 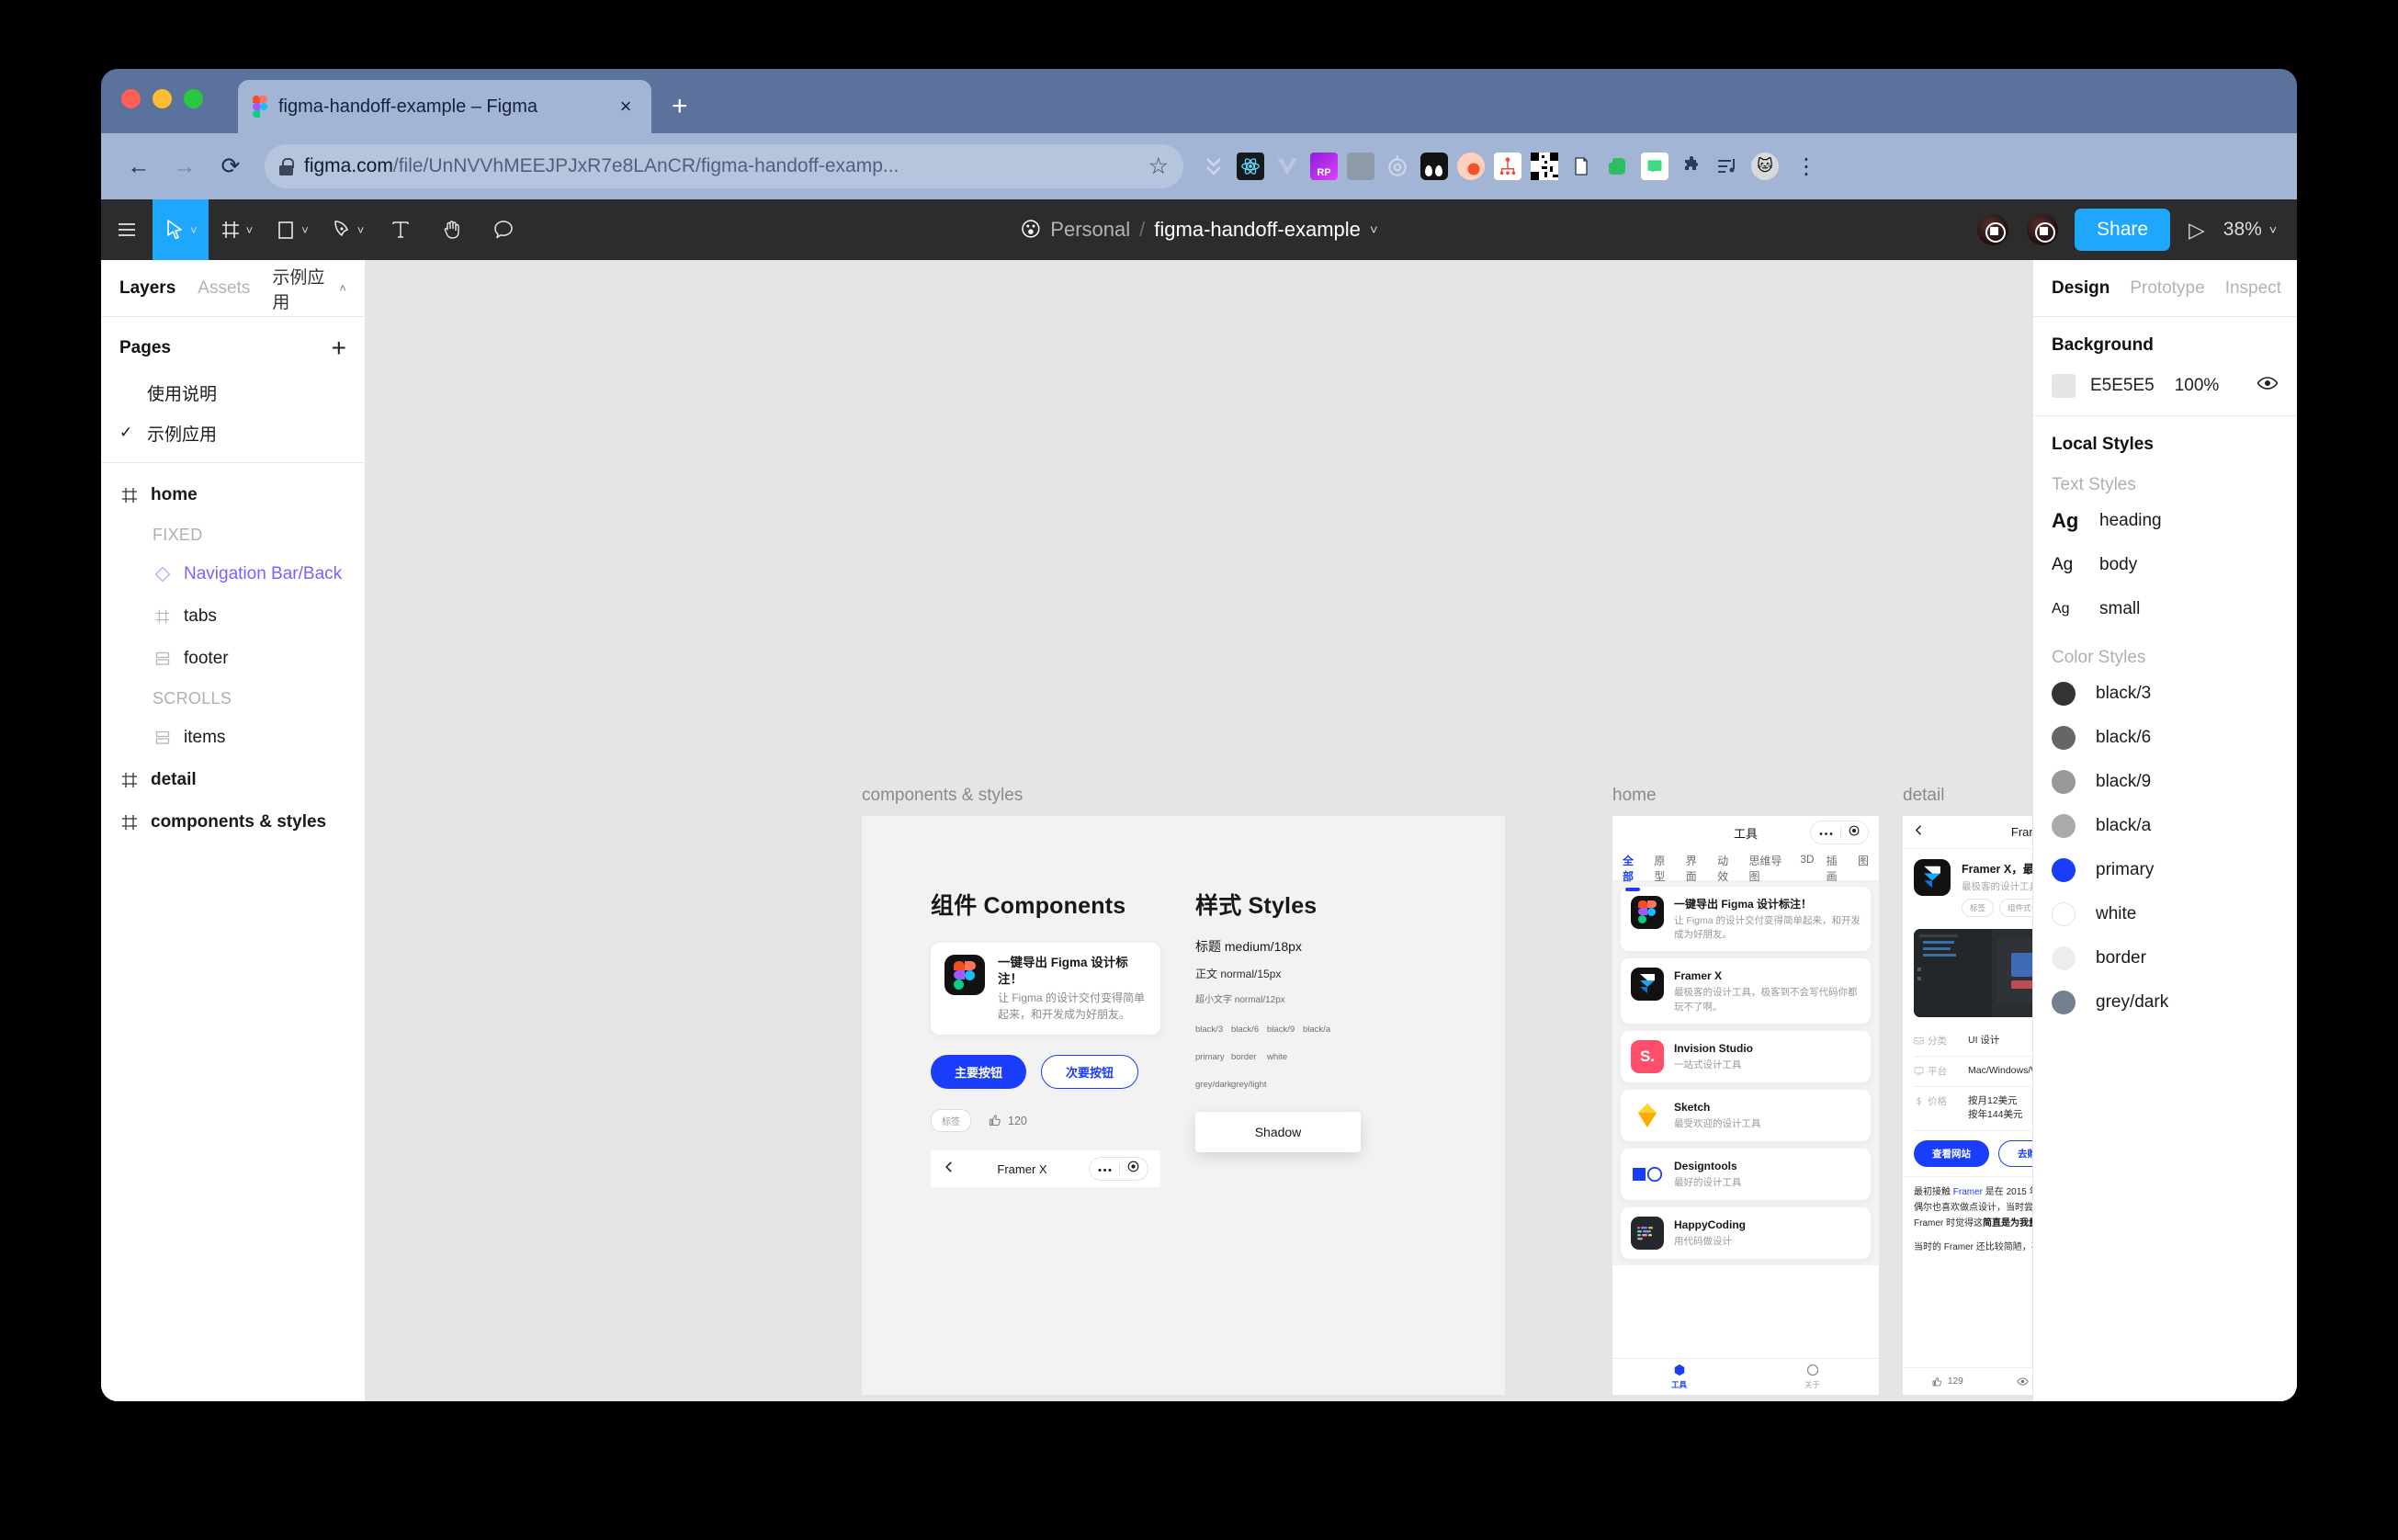 What do you see at coordinates (1545, 166) in the screenshot?
I see `extension-icon-qrcode` at bounding box center [1545, 166].